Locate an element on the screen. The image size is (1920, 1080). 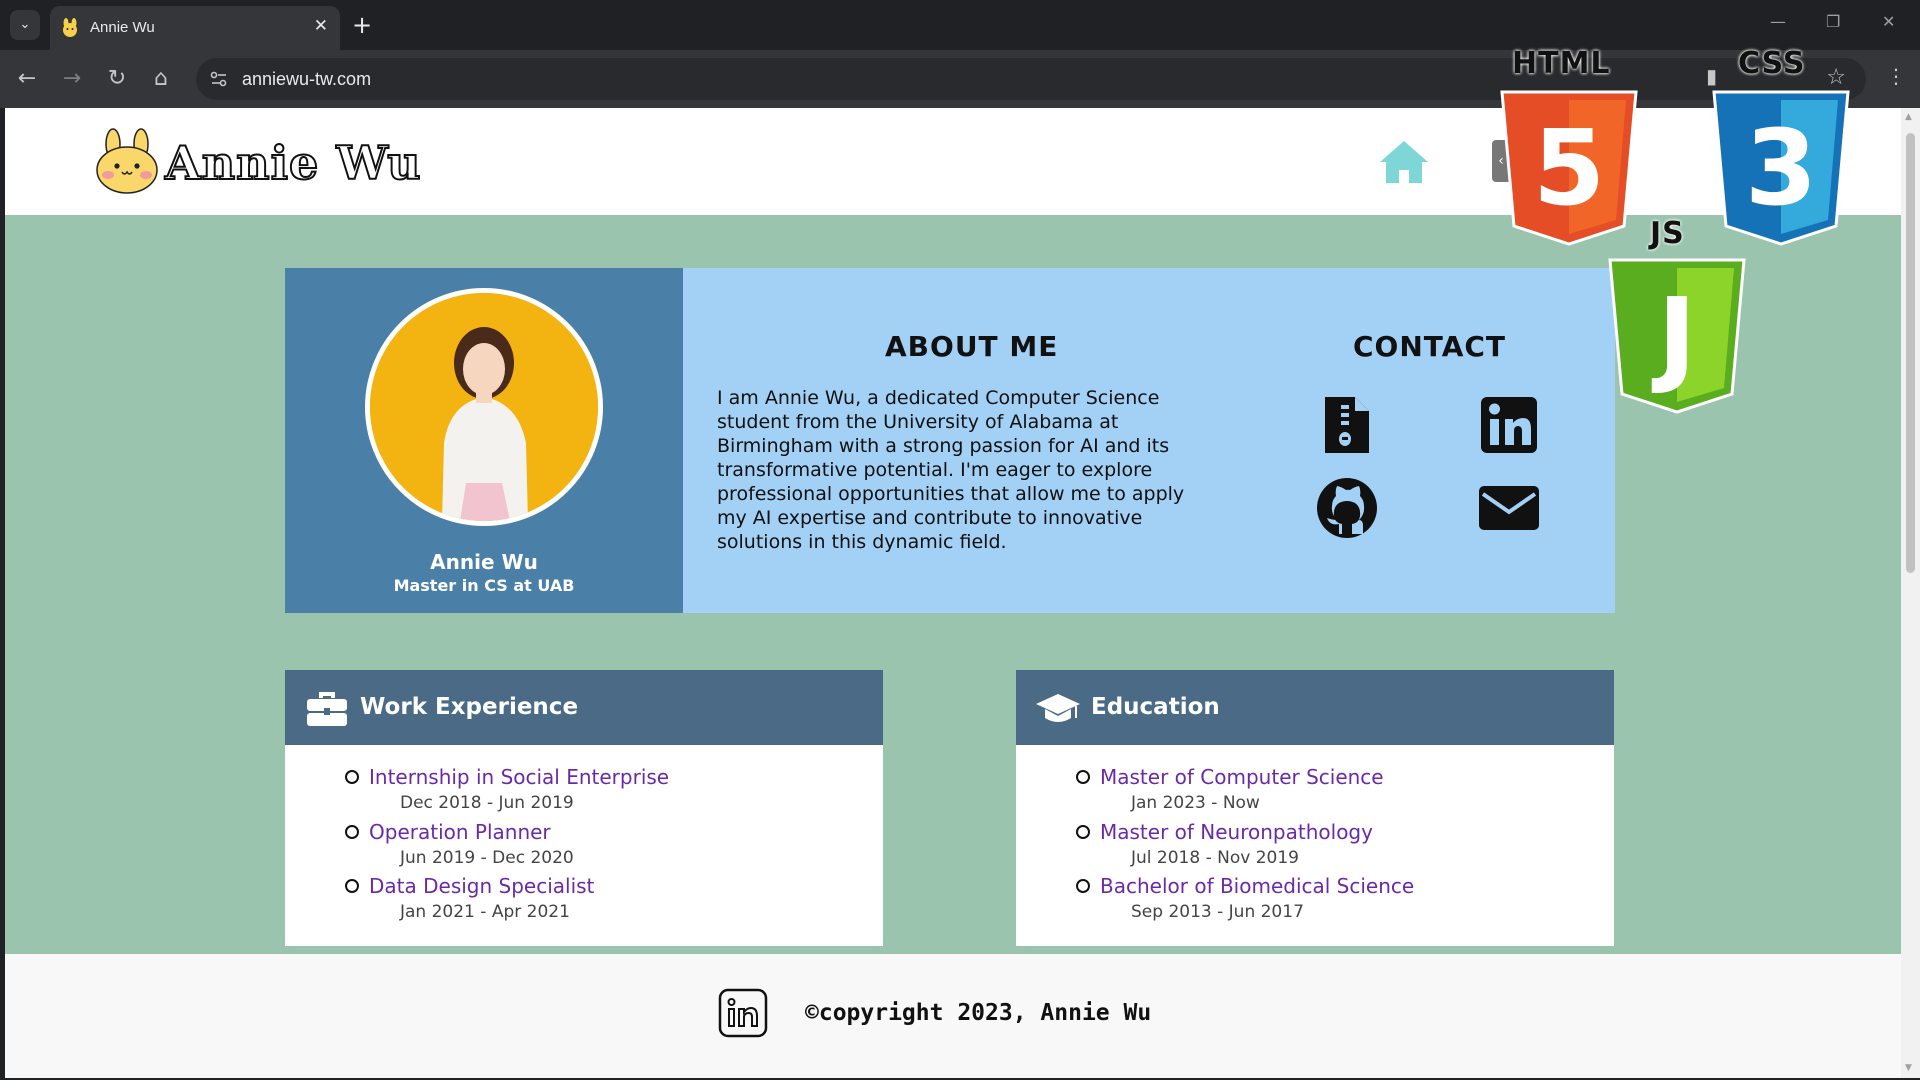
email-icon is located at coordinates (1509, 508).